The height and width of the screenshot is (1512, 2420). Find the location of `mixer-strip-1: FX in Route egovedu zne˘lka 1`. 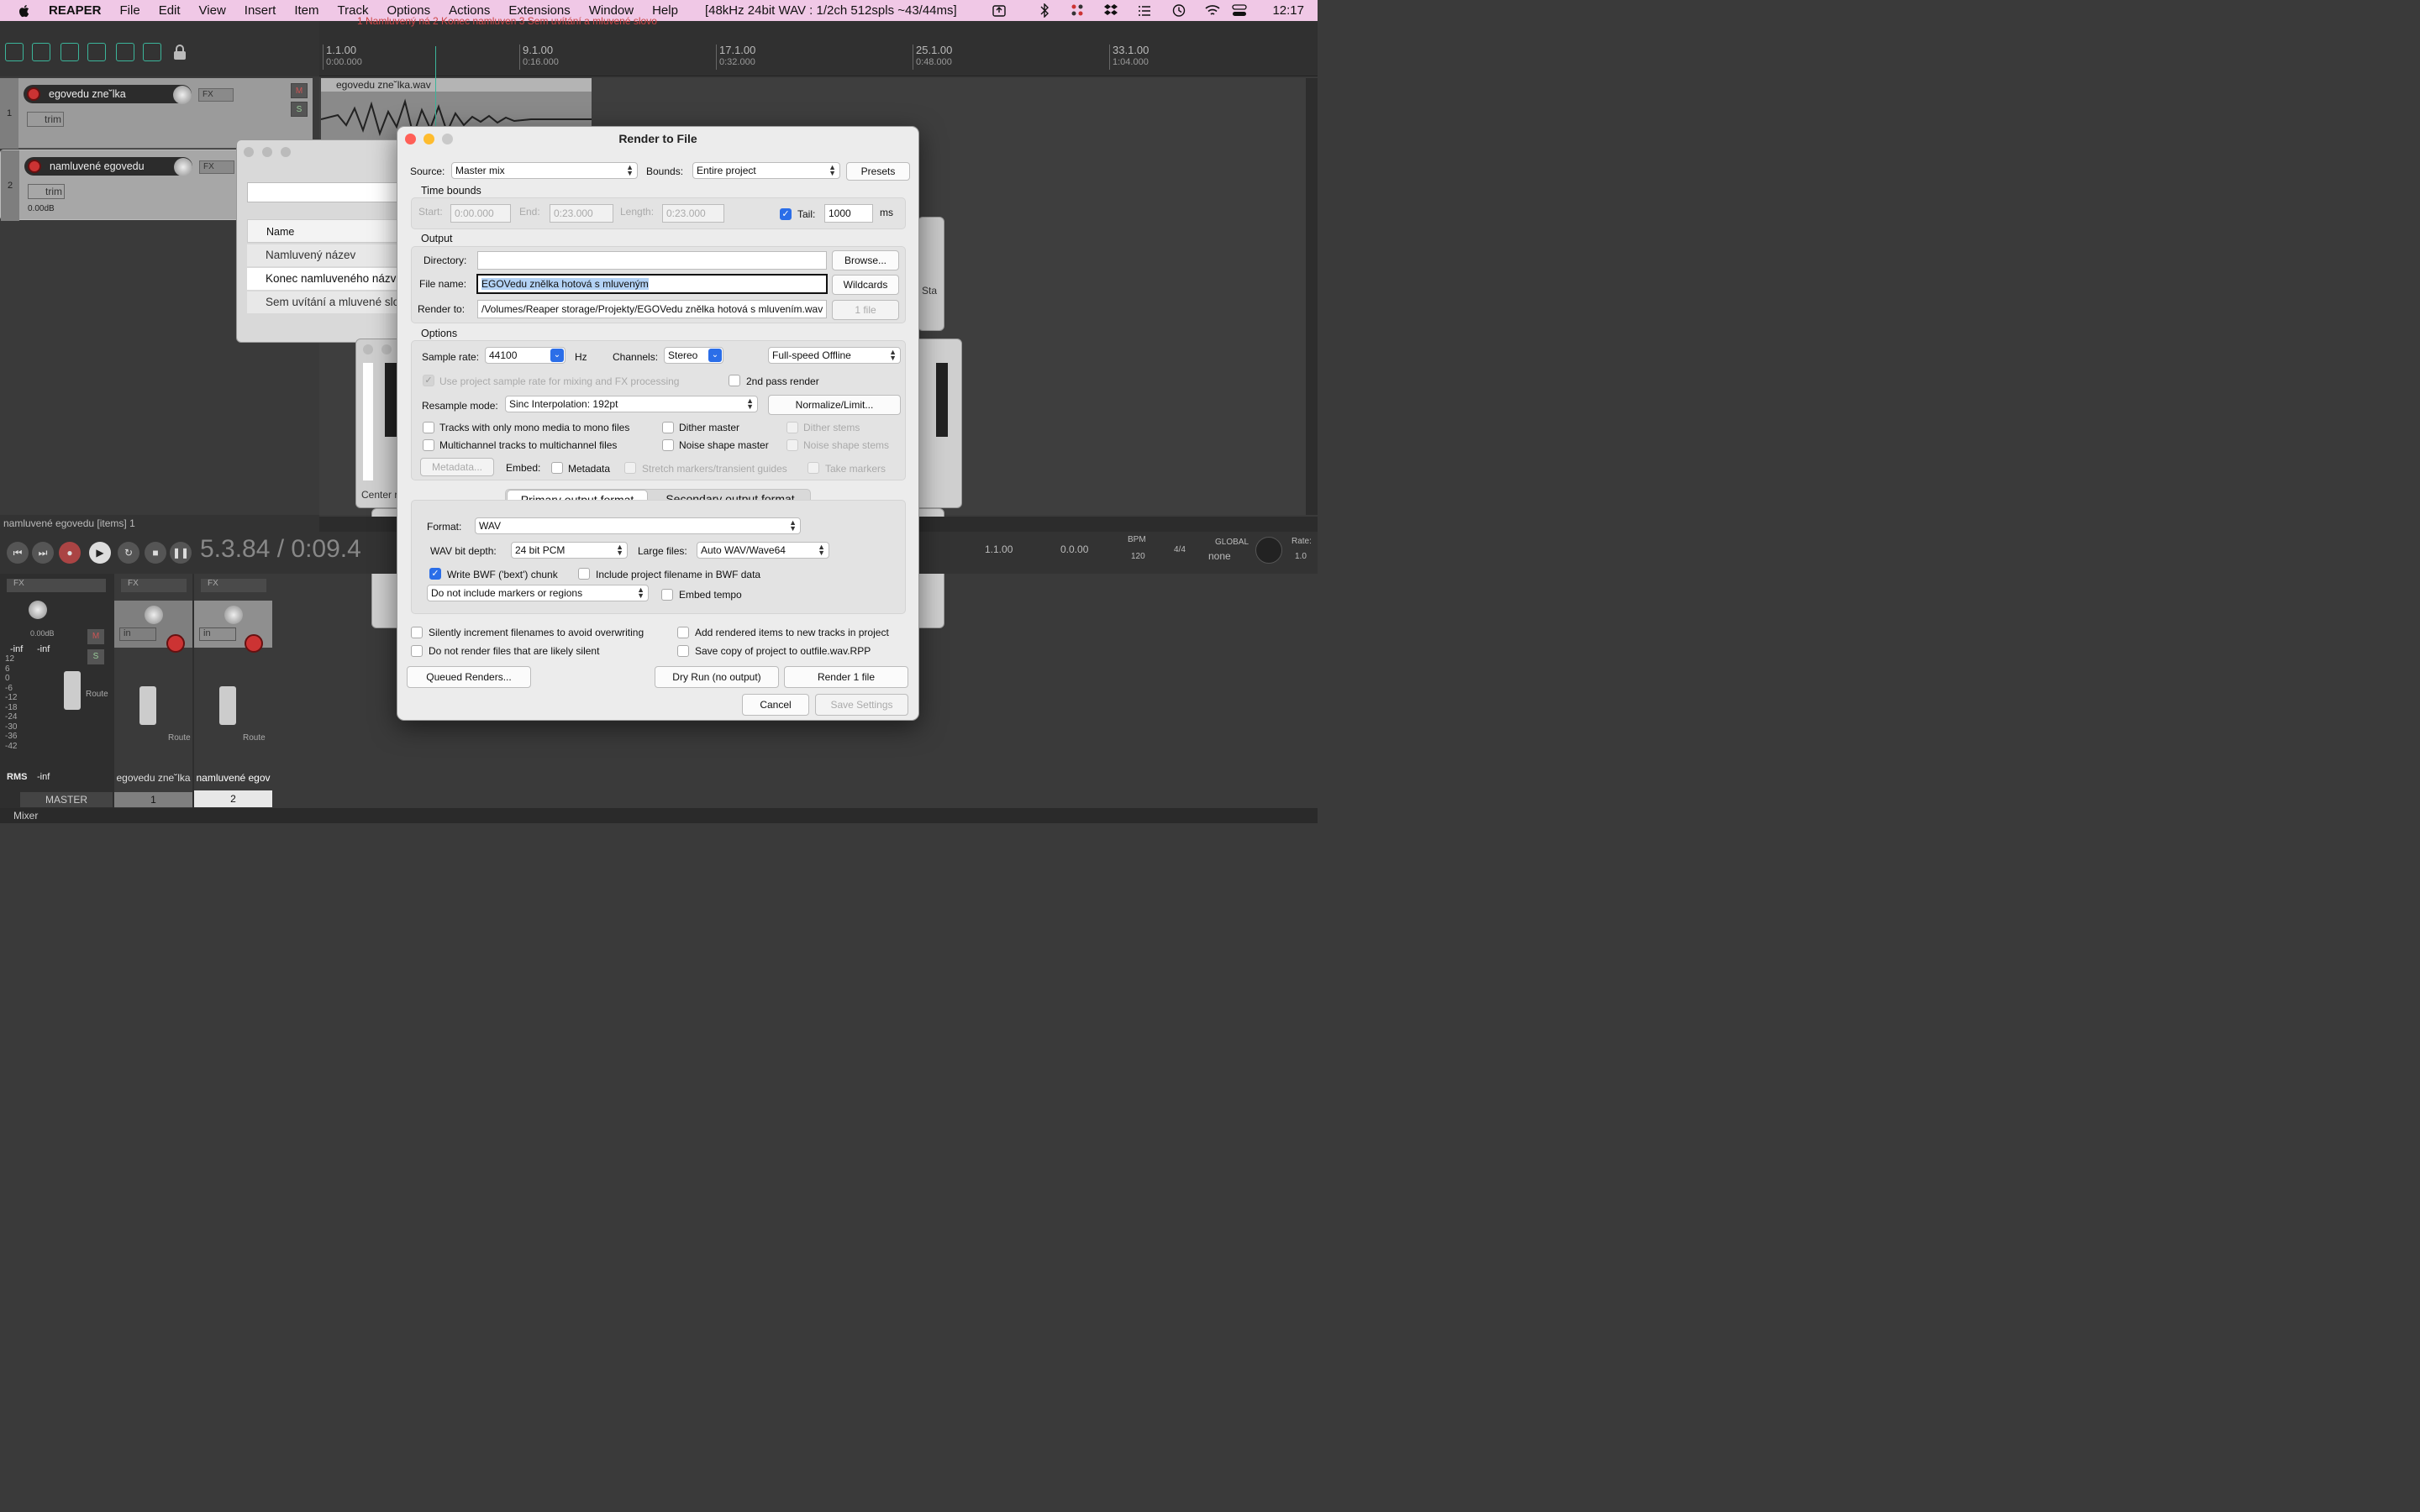

mixer-strip-1: FX in Route egovedu zne˘lka 1 is located at coordinates (153, 691).